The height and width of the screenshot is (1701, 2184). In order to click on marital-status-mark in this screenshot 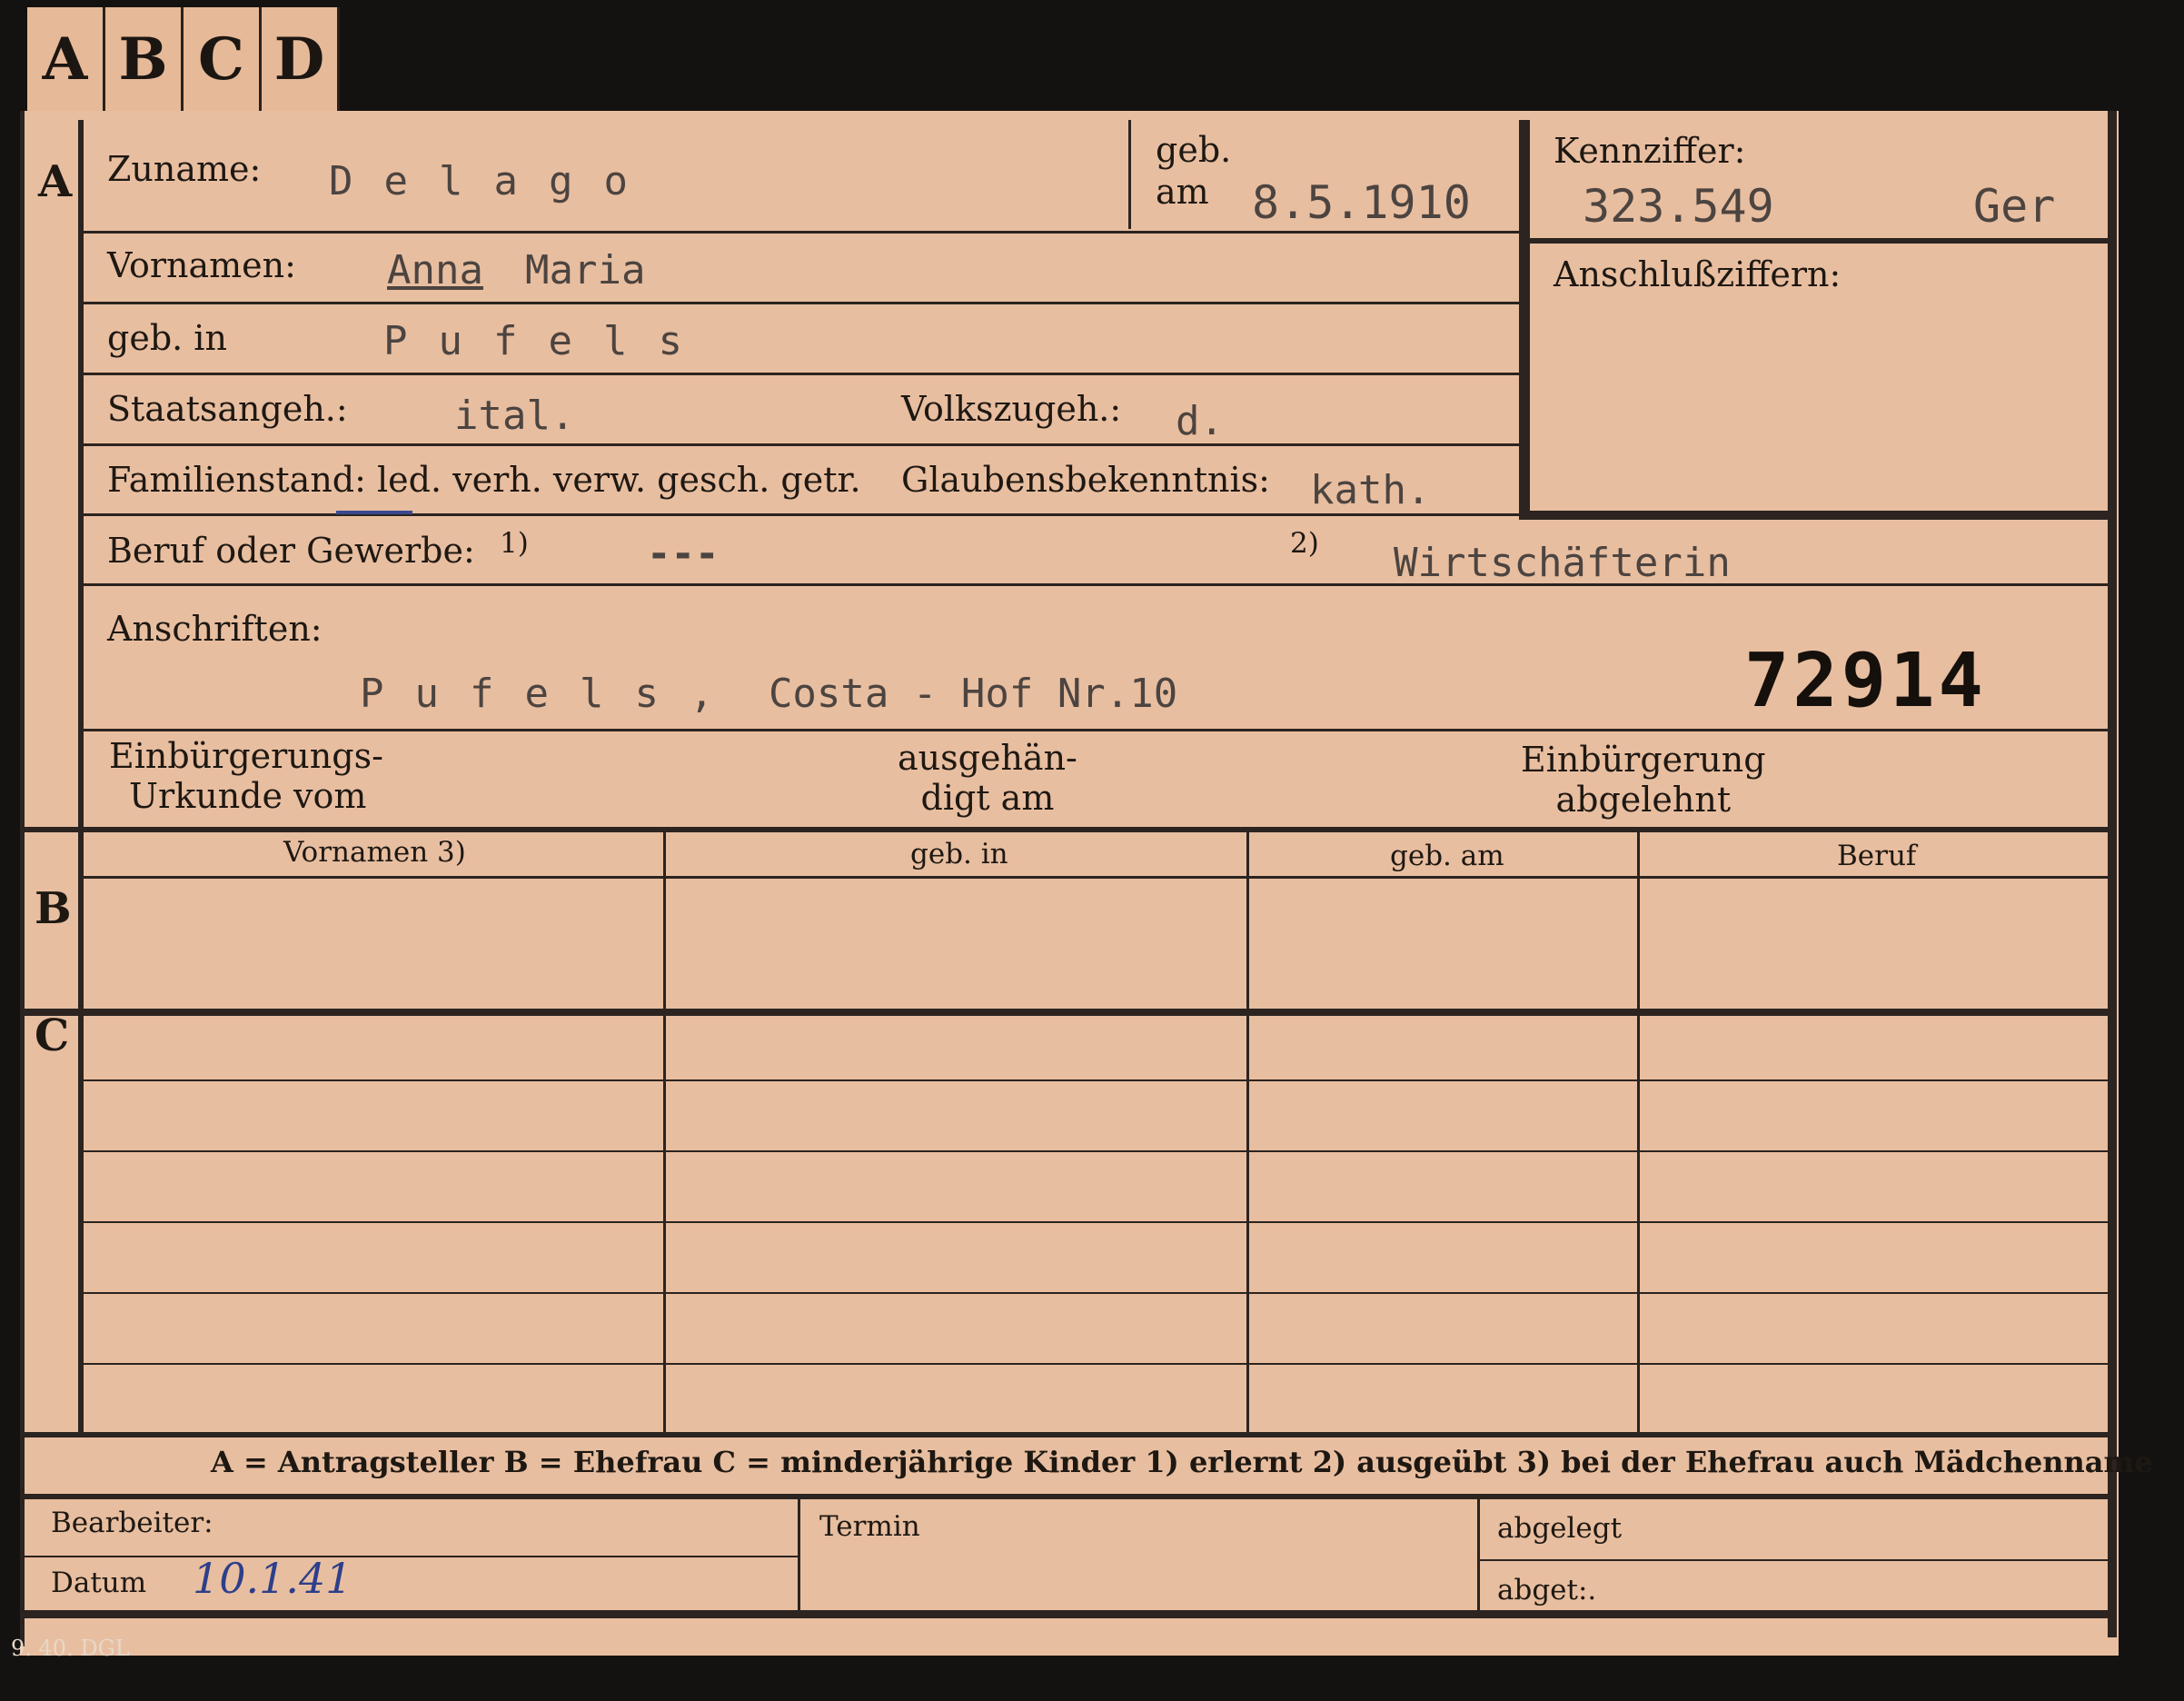, I will do `click(374, 512)`.